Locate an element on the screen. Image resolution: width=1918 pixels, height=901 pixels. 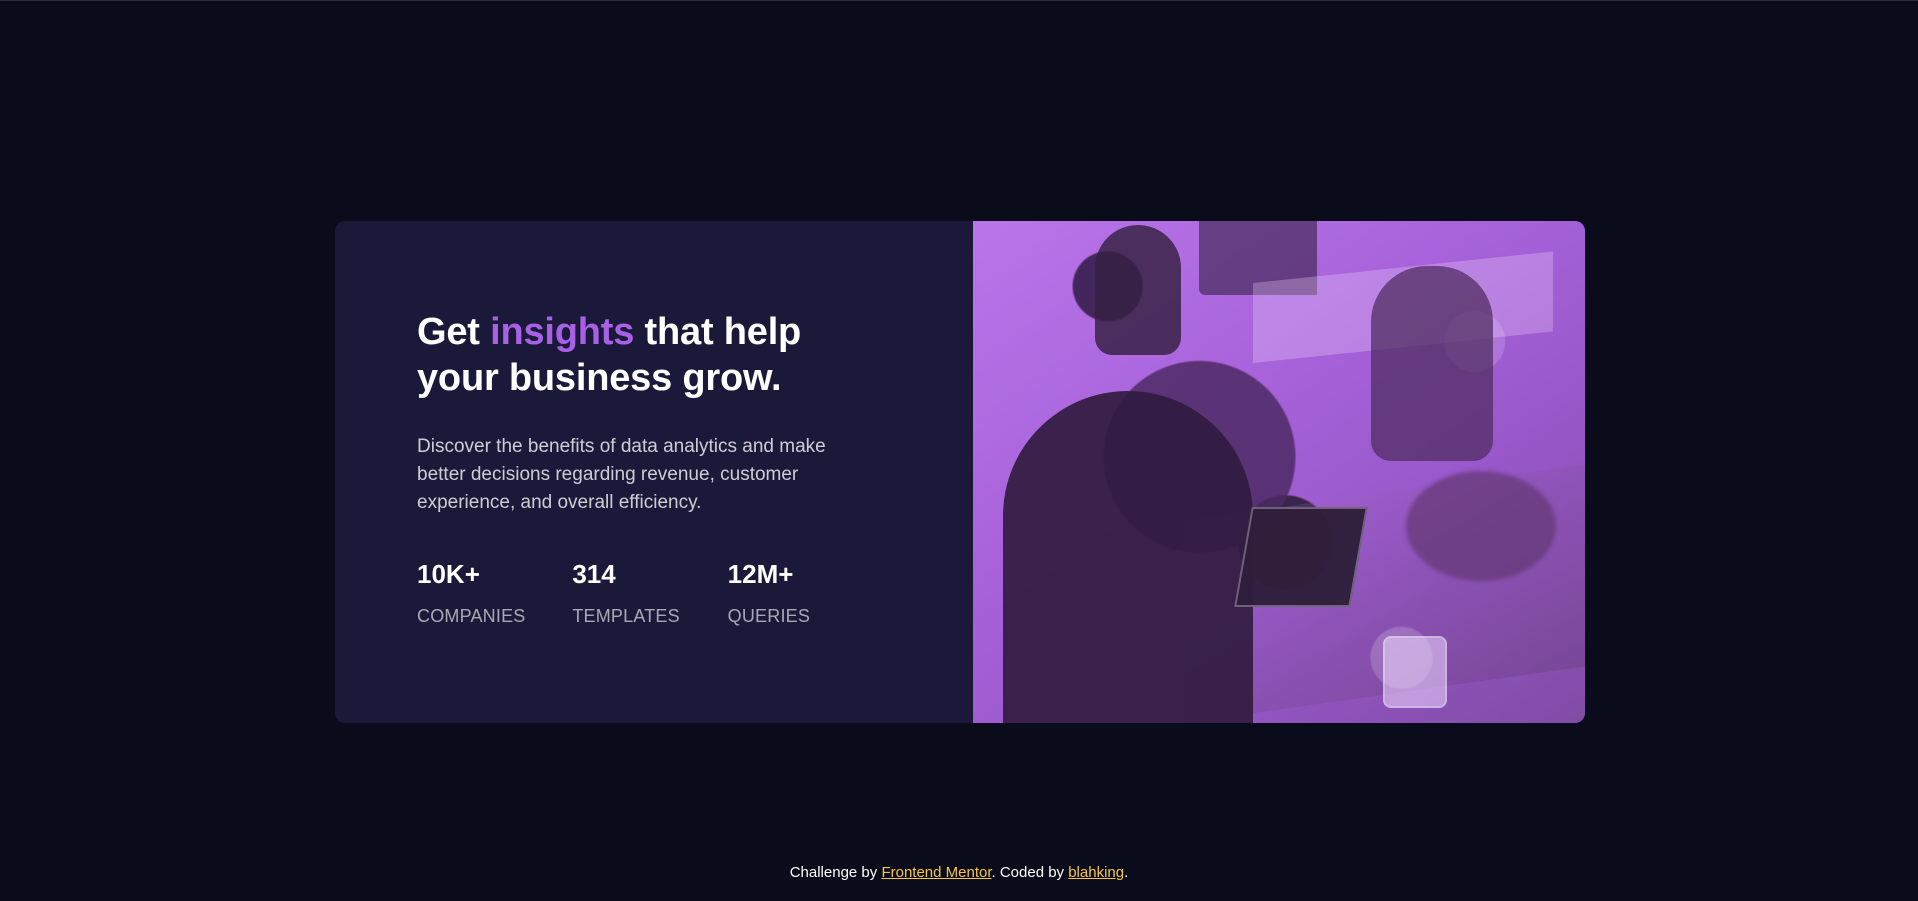
image-plant is located at coordinates (1481, 526).